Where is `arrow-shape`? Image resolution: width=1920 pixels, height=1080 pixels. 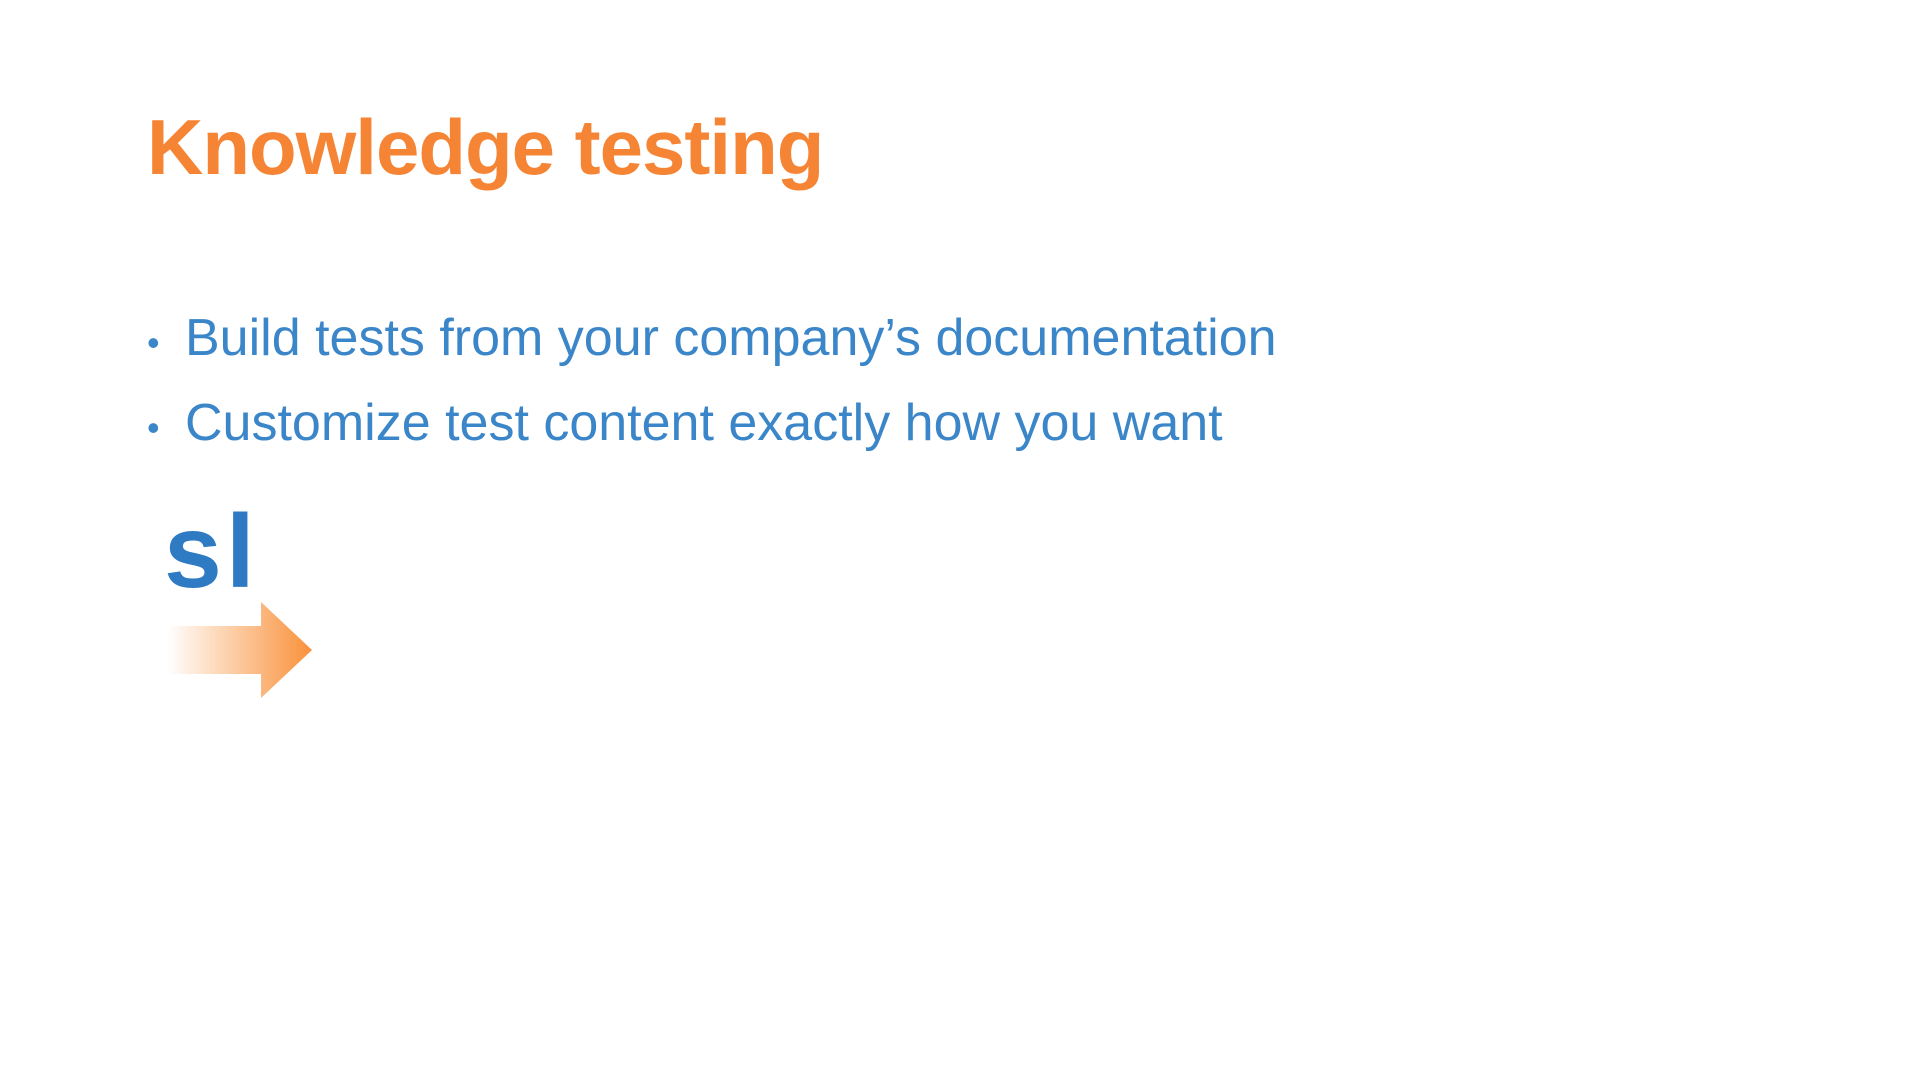 arrow-shape is located at coordinates (239, 650).